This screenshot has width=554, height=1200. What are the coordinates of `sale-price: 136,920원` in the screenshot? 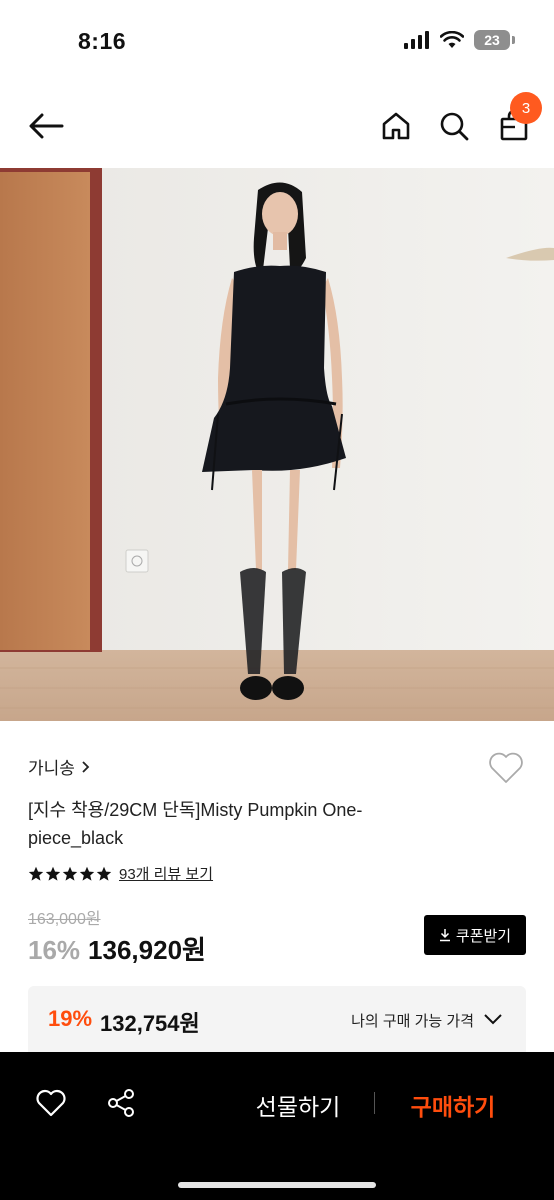 It's located at (147, 950).